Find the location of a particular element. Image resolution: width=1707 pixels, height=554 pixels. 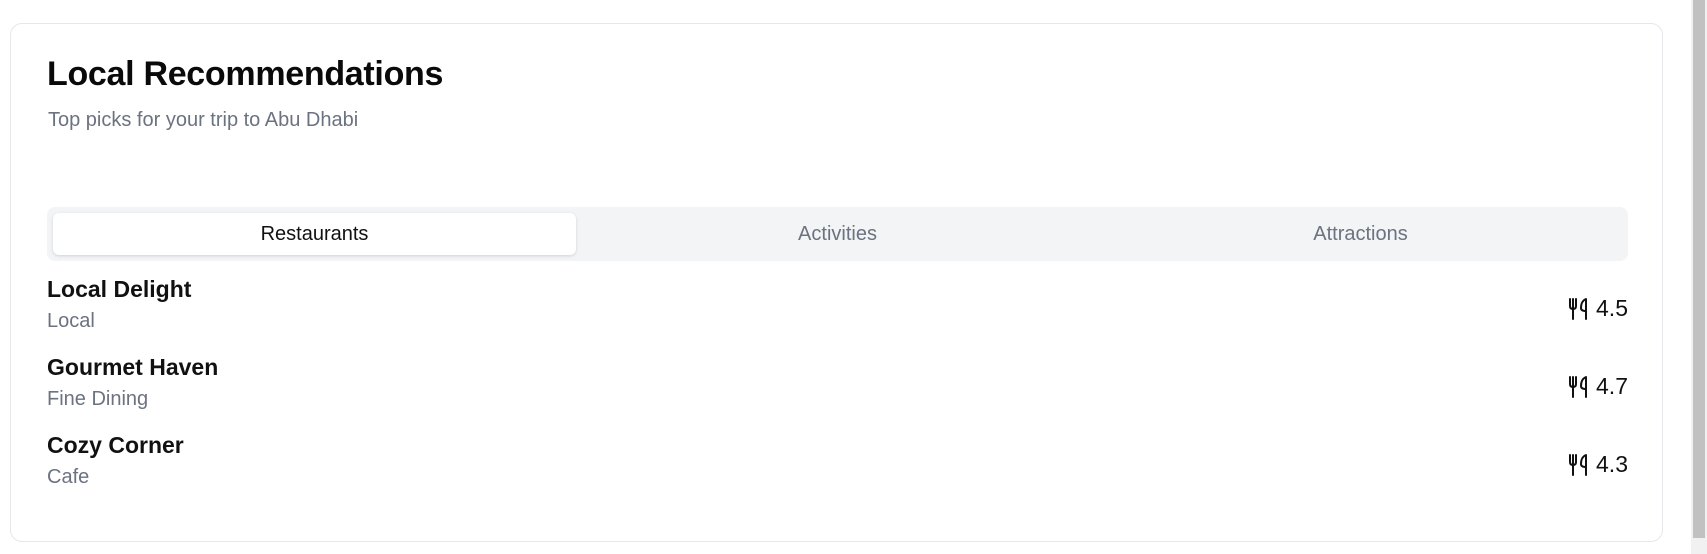

restaurant-name: Cozy Corner is located at coordinates (115, 445).